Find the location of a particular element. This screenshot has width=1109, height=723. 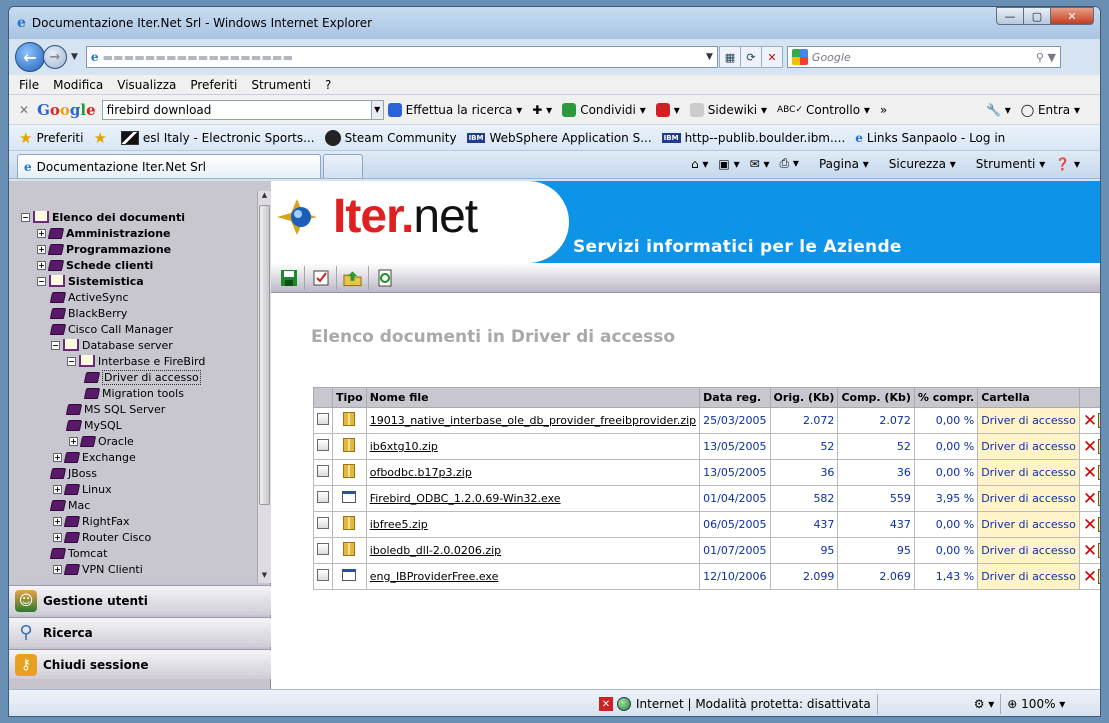

tree-blackberry: BlackBerry is located at coordinates (88, 313).